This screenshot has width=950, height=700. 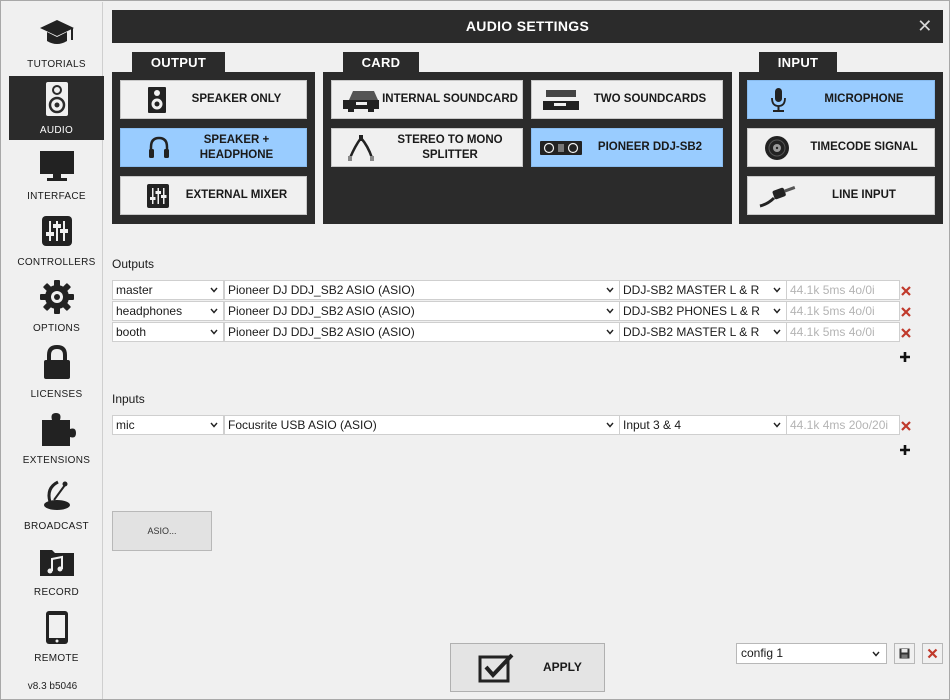 I want to click on save-icon, so click(x=904, y=653).